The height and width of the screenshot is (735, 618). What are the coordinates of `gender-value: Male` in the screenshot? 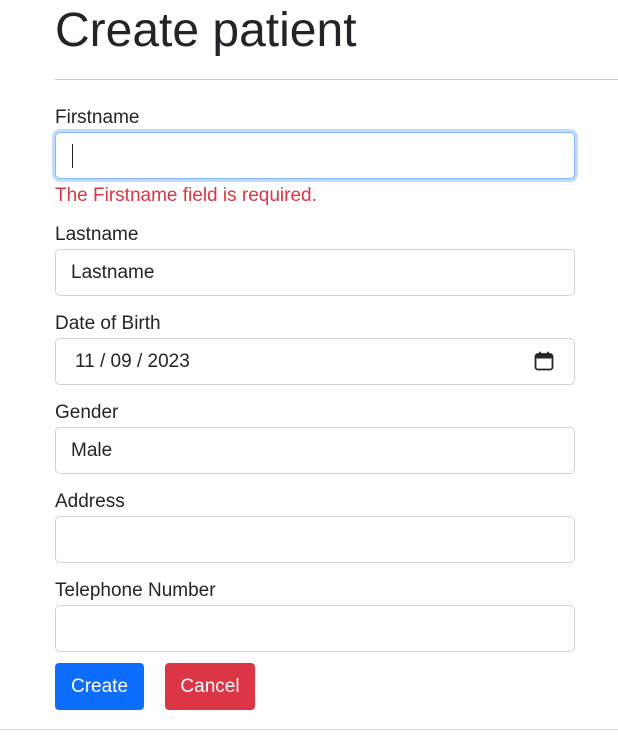 It's located at (92, 450).